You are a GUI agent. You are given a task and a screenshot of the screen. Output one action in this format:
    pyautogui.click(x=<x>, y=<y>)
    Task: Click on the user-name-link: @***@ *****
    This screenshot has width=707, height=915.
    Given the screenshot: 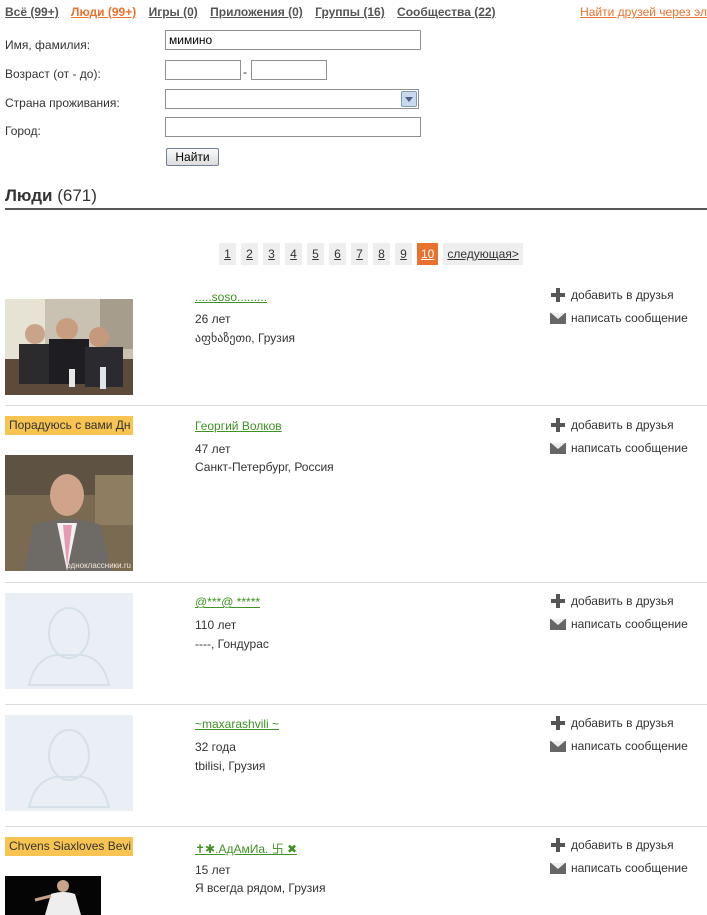 What is the action you would take?
    pyautogui.click(x=227, y=602)
    